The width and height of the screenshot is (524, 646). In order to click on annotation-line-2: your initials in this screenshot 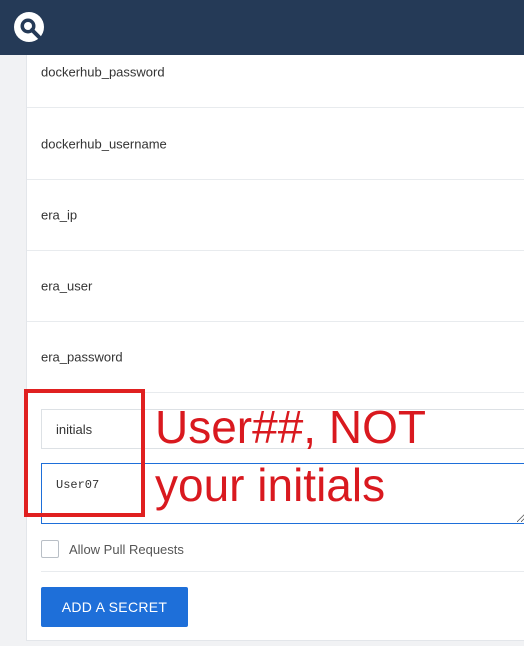, I will do `click(270, 485)`.